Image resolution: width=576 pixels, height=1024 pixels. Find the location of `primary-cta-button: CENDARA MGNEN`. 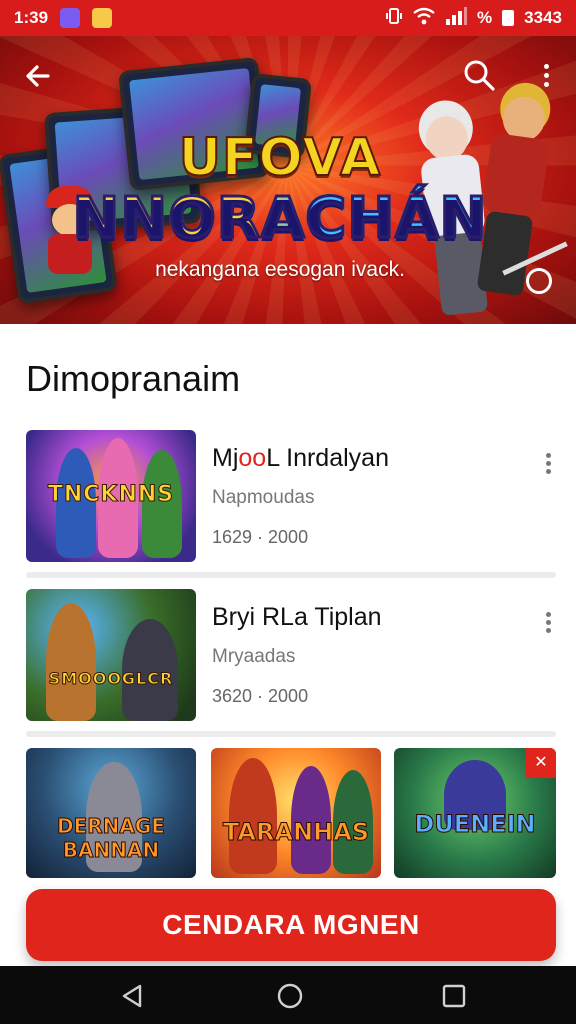

primary-cta-button: CENDARA MGNEN is located at coordinates (291, 925).